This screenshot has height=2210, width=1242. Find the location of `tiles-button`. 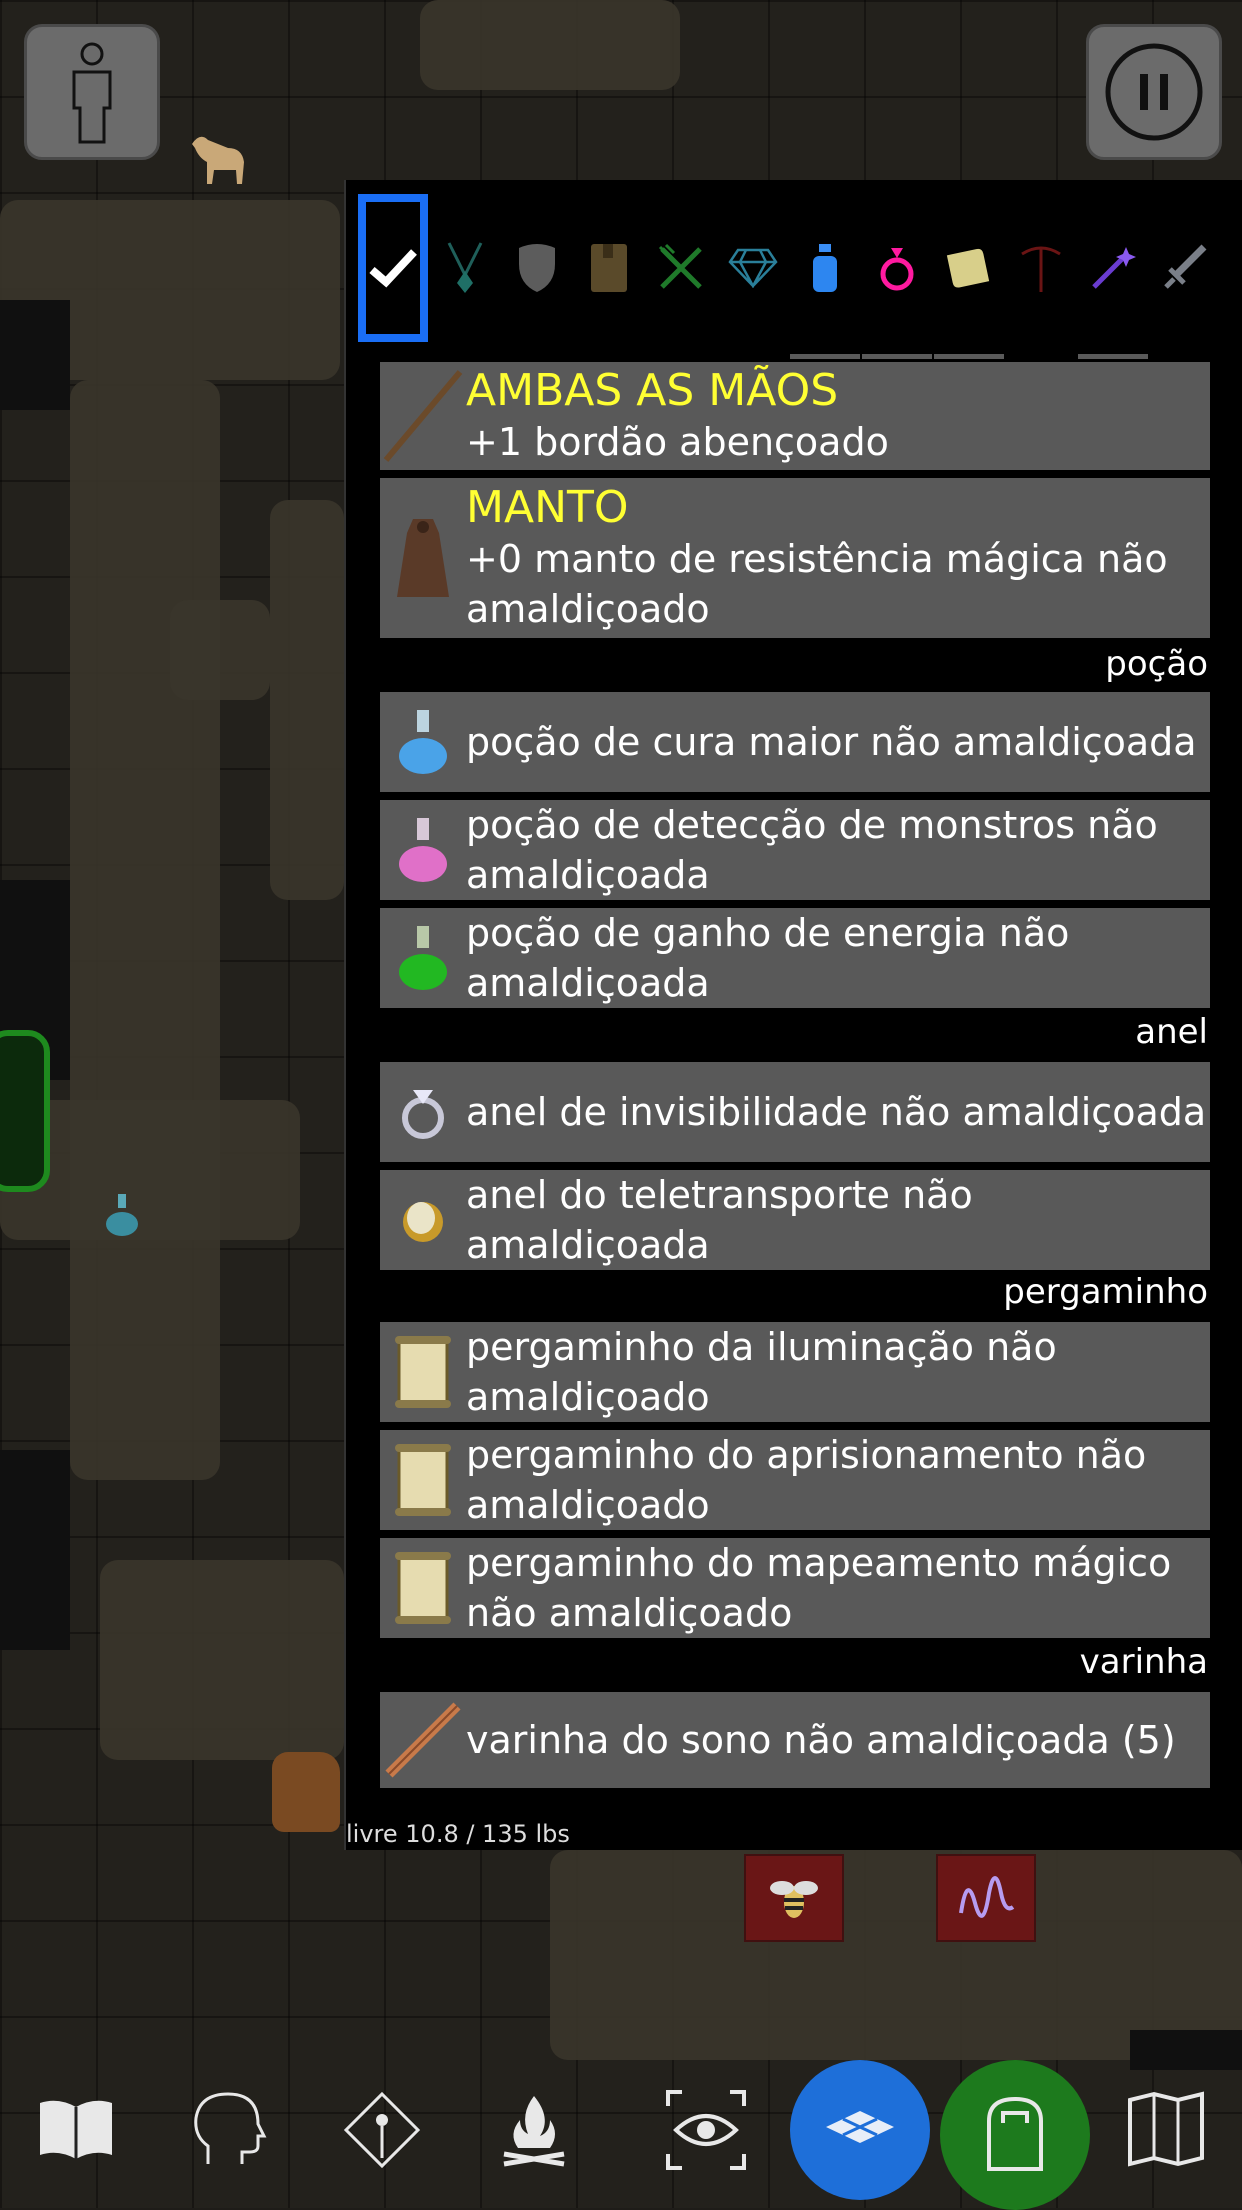

tiles-button is located at coordinates (860, 2130).